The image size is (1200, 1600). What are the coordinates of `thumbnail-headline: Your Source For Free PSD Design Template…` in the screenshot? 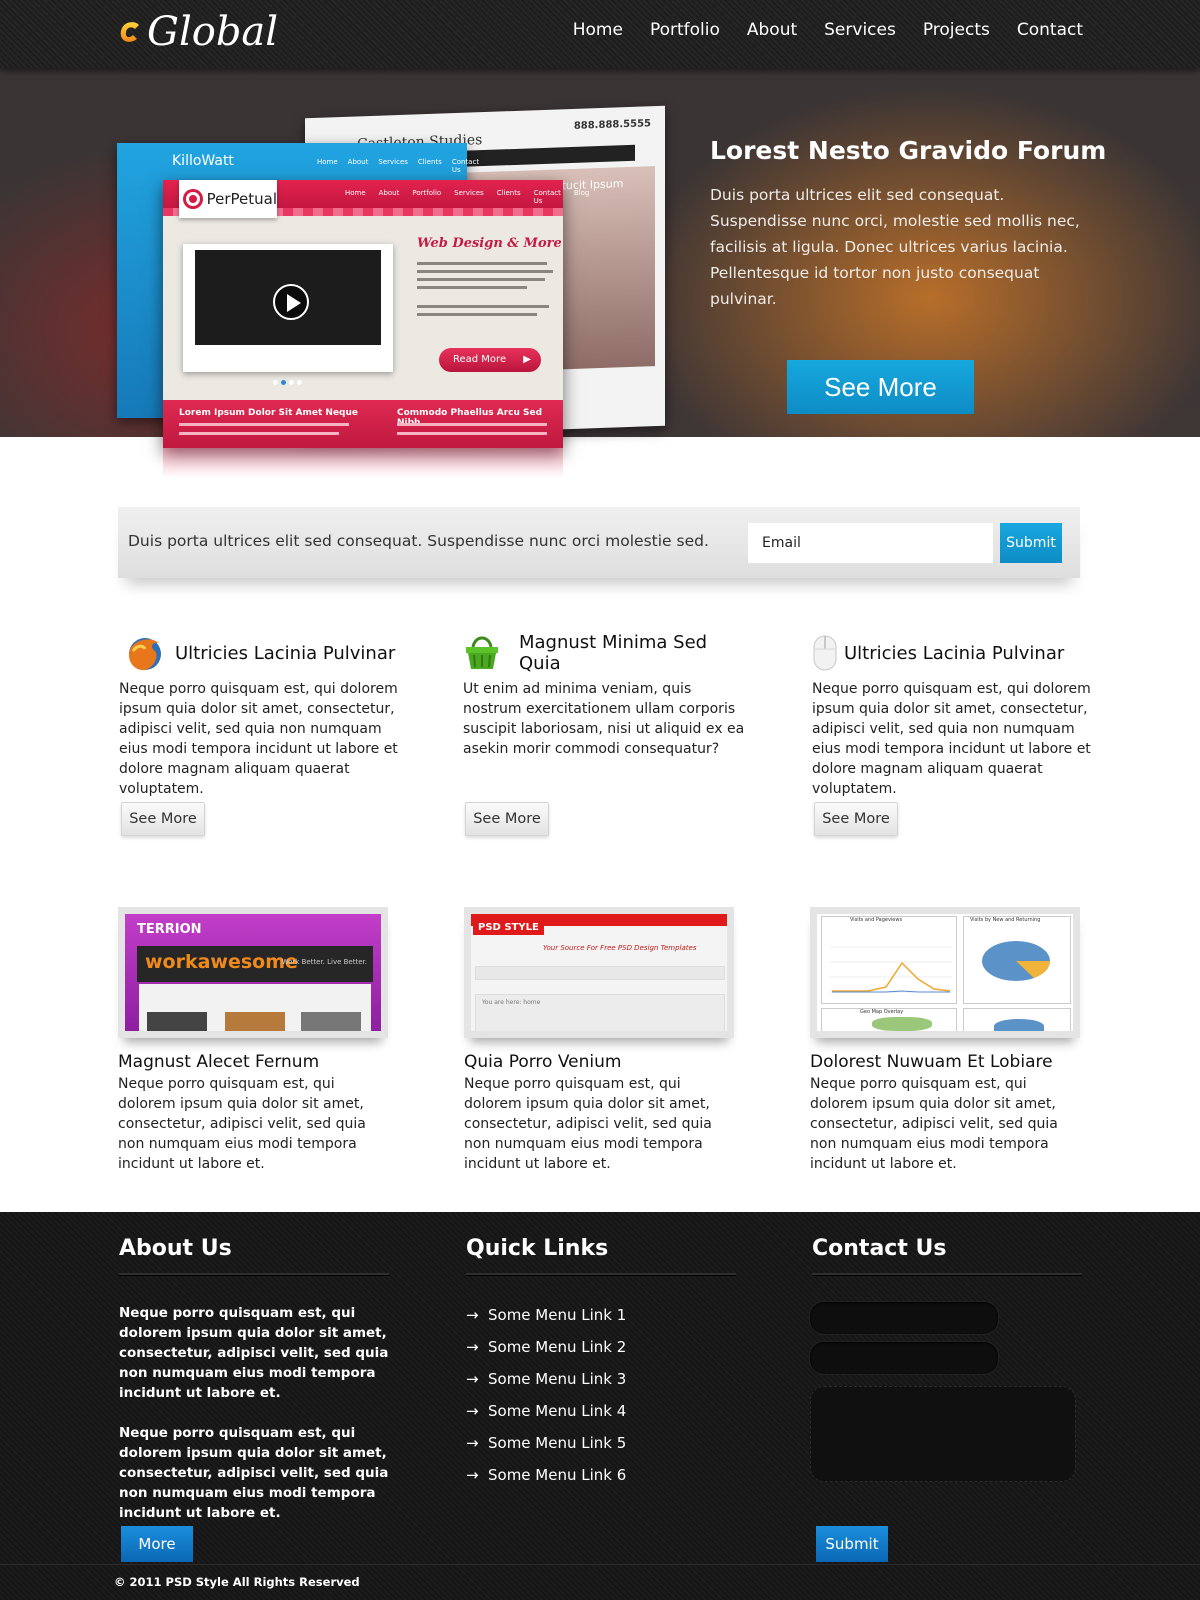 It's located at (620, 948).